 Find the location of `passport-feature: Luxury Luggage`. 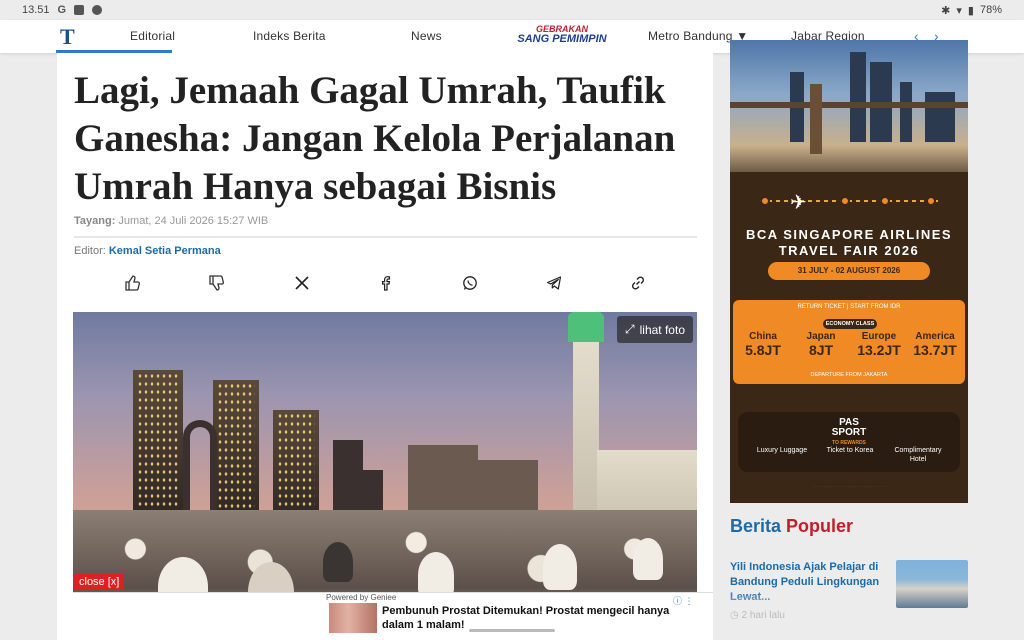

passport-feature: Luxury Luggage is located at coordinates (782, 450).